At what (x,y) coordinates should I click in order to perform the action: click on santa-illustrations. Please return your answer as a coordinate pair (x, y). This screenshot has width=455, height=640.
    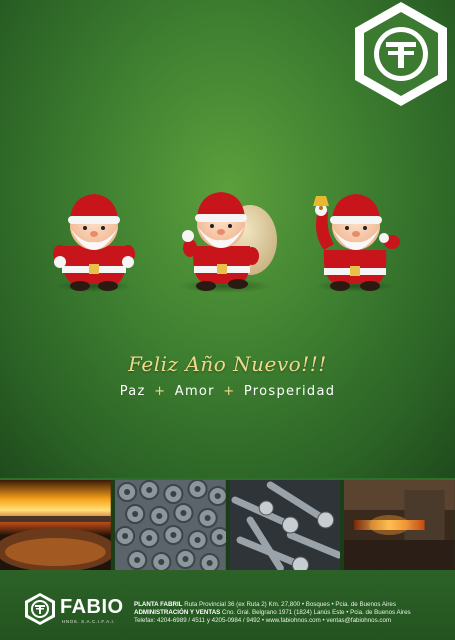
    Looking at the image, I should click on (226, 242).